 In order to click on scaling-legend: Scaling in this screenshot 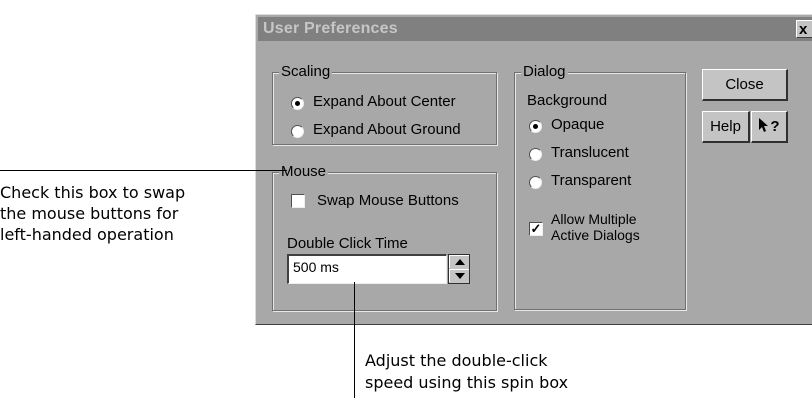, I will do `click(306, 71)`.